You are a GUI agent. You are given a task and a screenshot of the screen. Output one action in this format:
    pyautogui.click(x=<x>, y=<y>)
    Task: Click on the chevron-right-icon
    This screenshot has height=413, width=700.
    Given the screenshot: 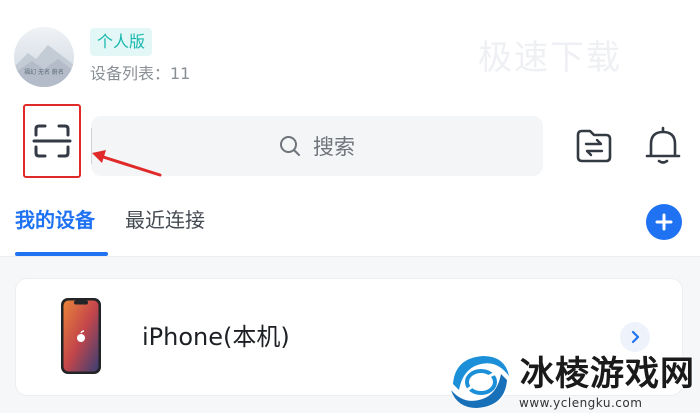 What is the action you would take?
    pyautogui.click(x=635, y=337)
    